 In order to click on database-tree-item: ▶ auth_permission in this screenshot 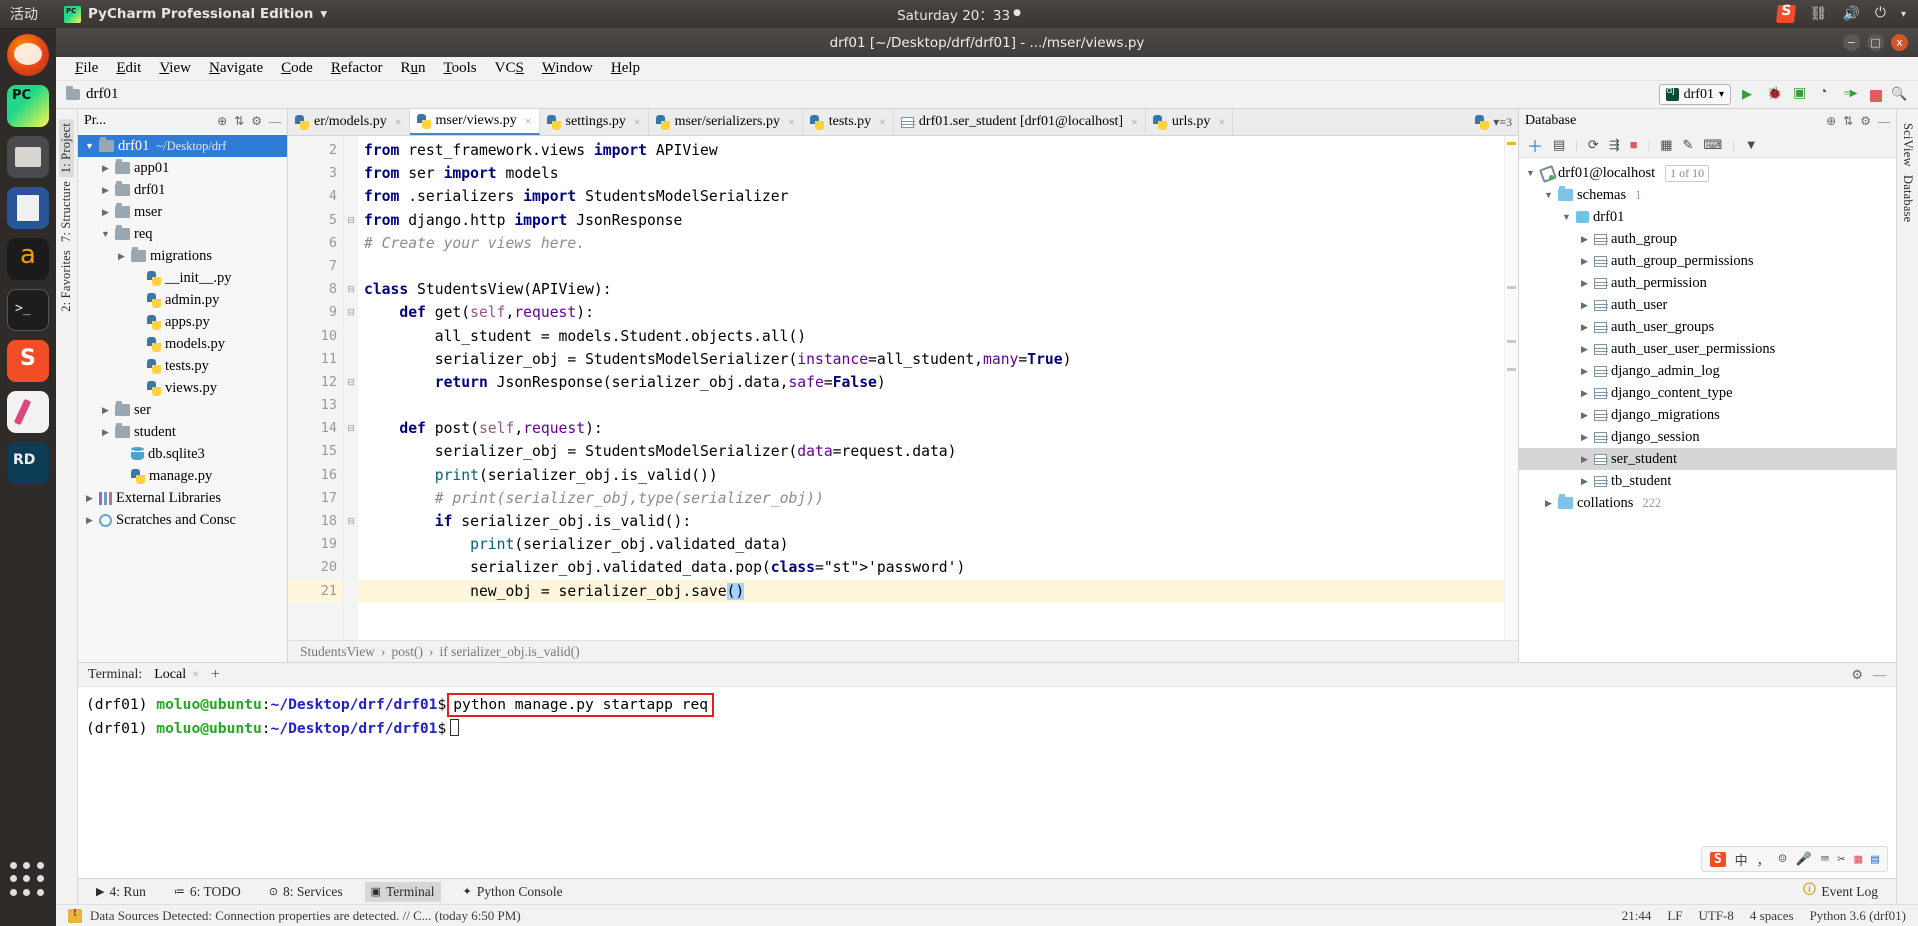, I will do `click(1707, 283)`.